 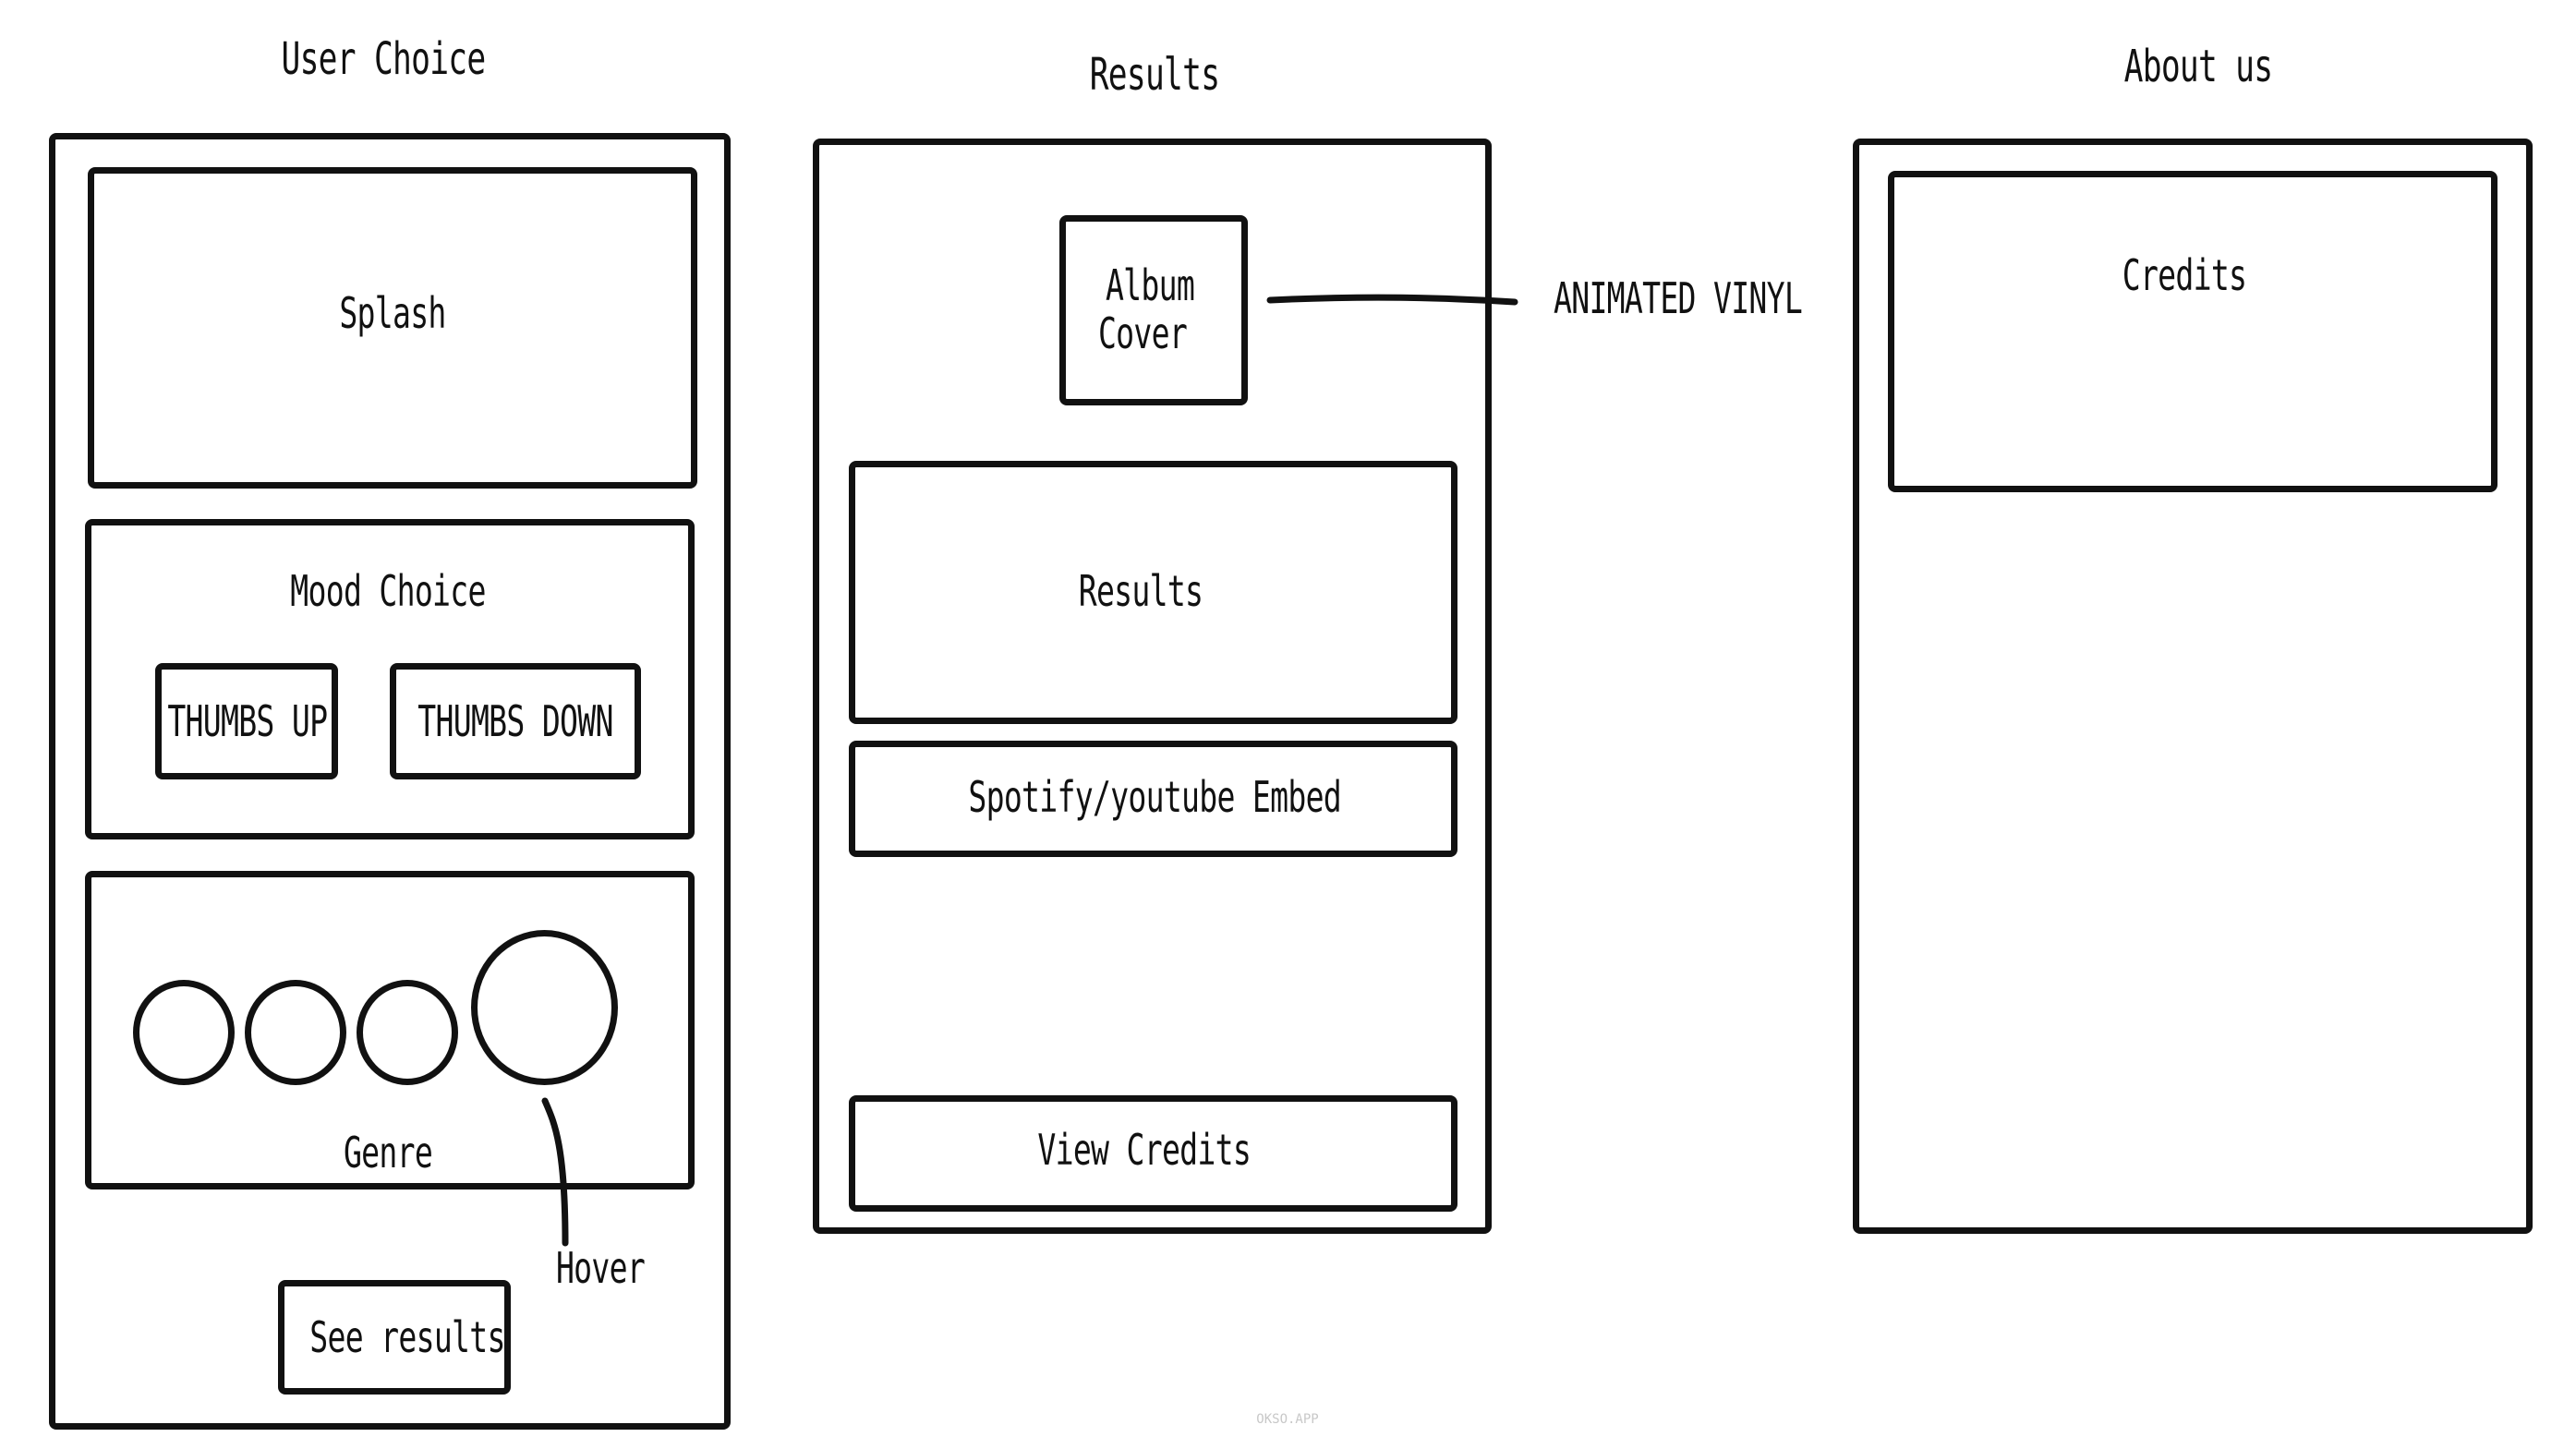 What do you see at coordinates (1392, 300) in the screenshot?
I see `animated-vinyl-connector-line` at bounding box center [1392, 300].